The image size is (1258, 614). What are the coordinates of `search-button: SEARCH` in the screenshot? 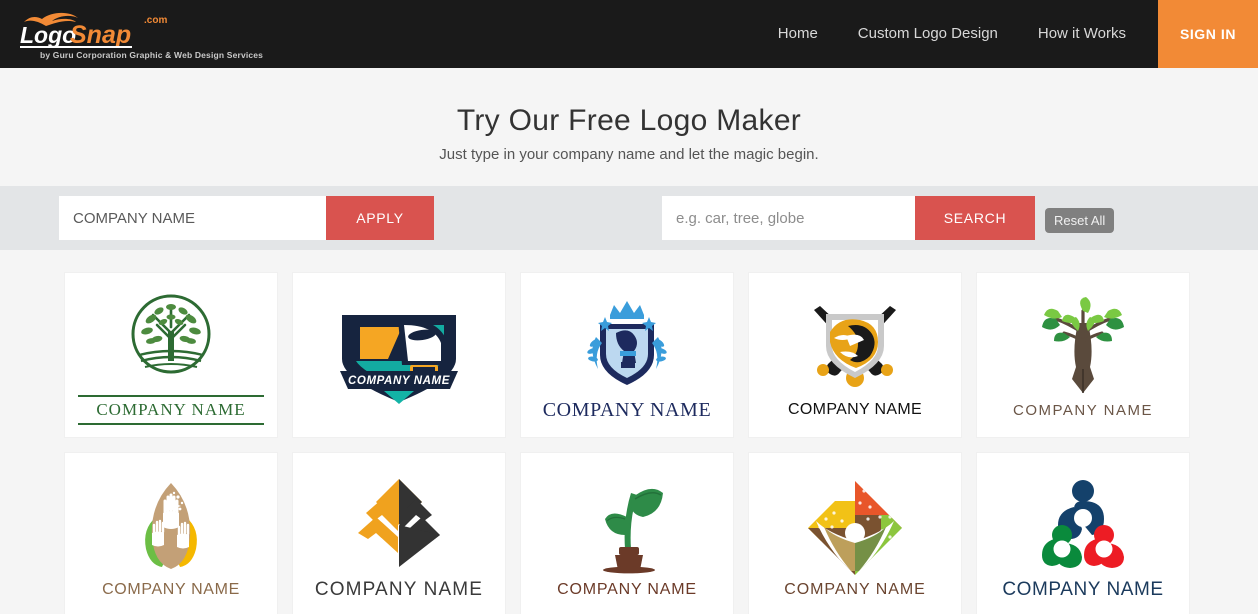 It's located at (975, 218).